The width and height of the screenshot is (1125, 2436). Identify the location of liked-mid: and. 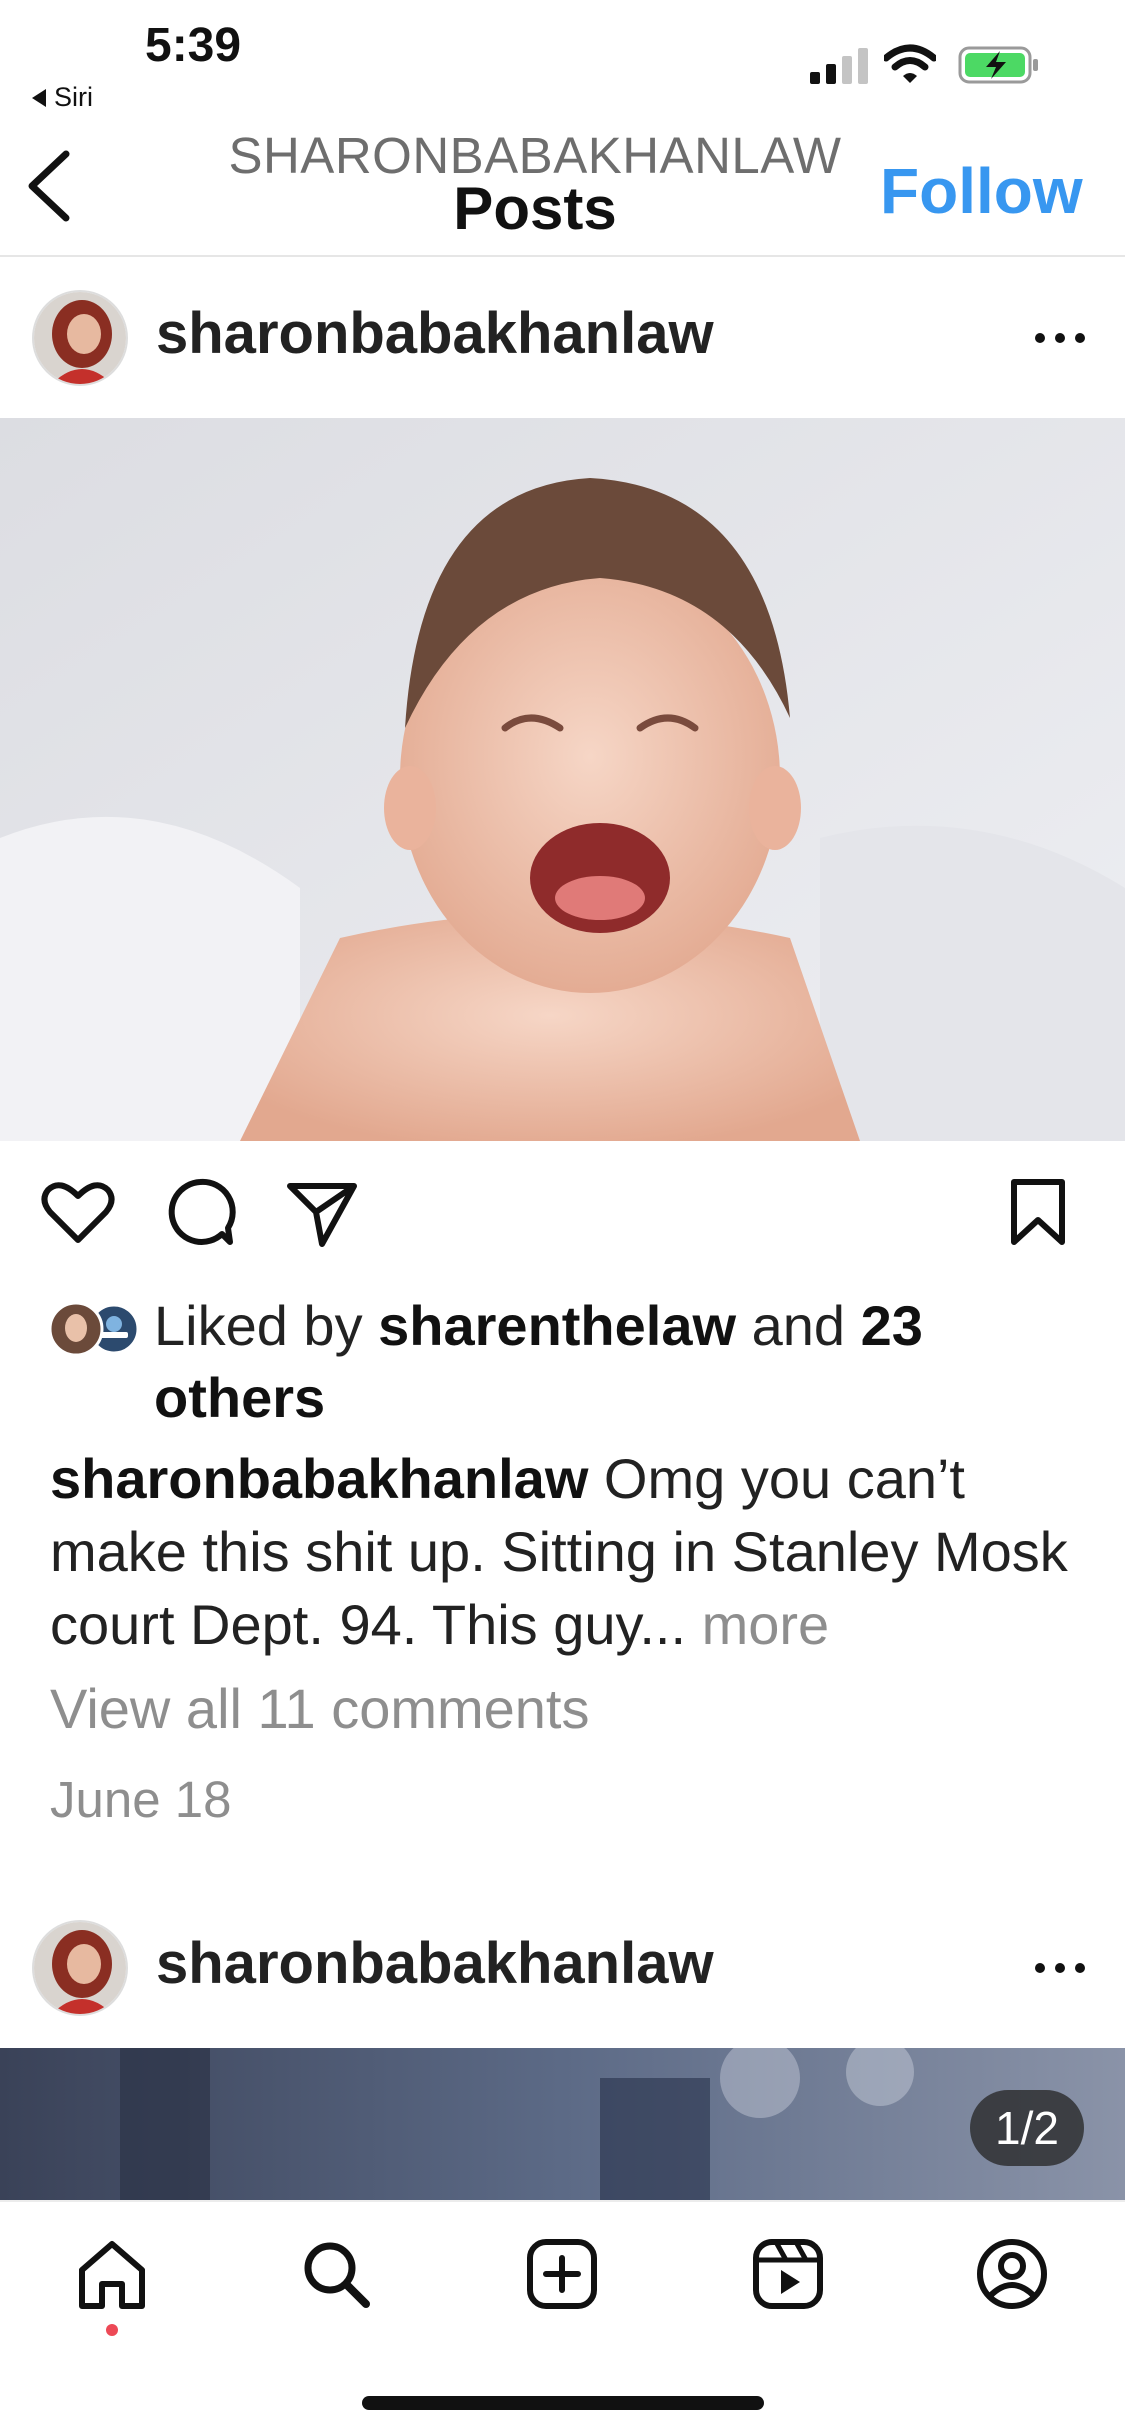
(798, 1325).